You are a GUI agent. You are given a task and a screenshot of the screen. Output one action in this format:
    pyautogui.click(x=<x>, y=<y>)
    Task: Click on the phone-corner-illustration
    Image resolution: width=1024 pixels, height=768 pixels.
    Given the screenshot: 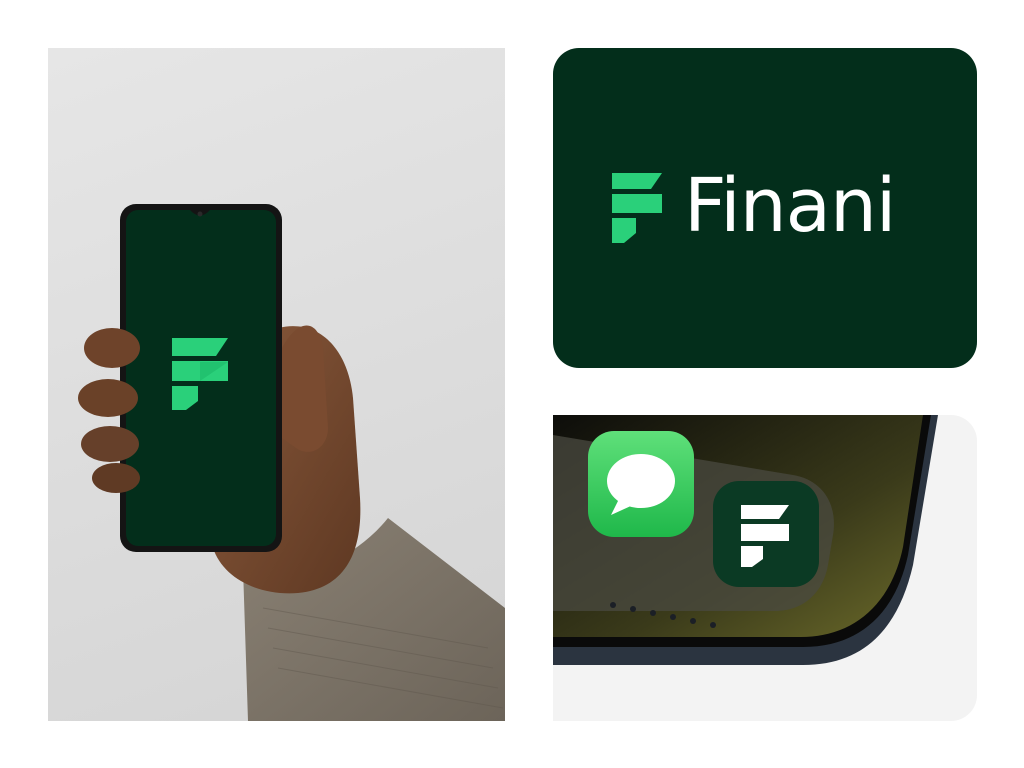 What is the action you would take?
    pyautogui.click(x=745, y=540)
    